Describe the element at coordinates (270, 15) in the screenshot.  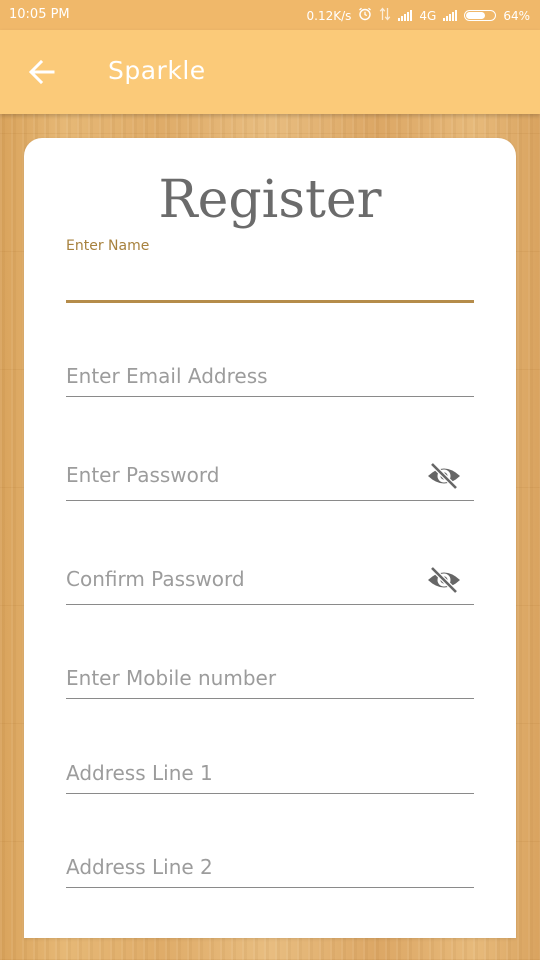
I see `status-bar: 10:05 PM 0.12K/s 4G 64%` at that location.